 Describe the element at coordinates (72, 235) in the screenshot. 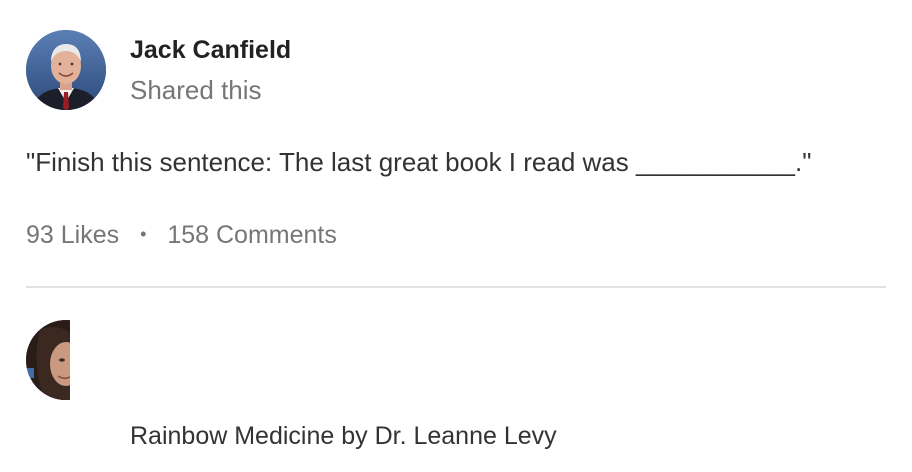

I see `likes-count-link: 93 Likes` at that location.